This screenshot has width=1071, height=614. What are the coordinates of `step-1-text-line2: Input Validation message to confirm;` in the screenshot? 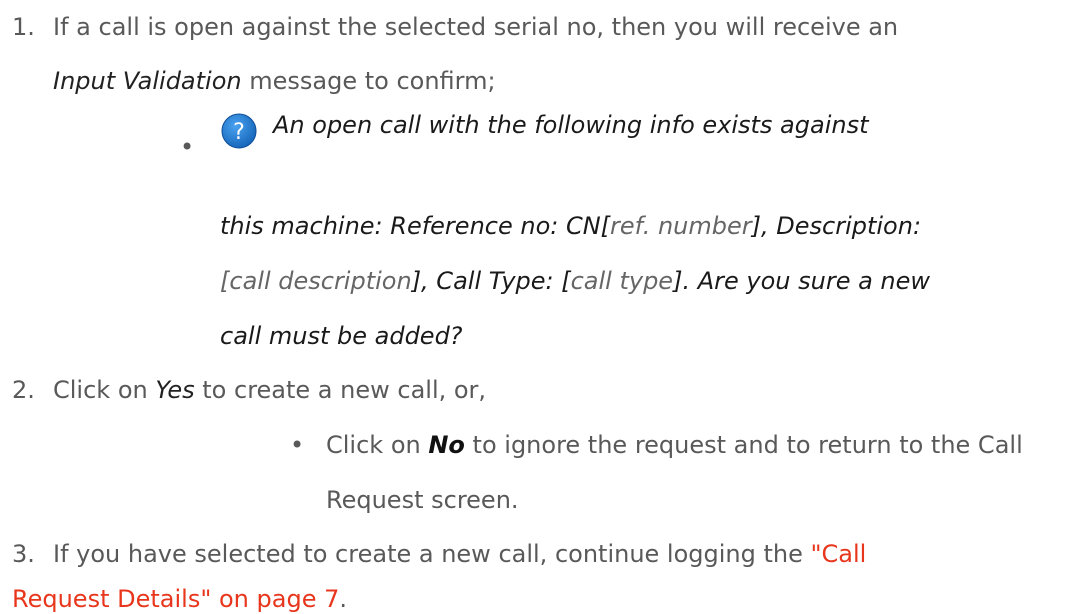 It's located at (274, 81).